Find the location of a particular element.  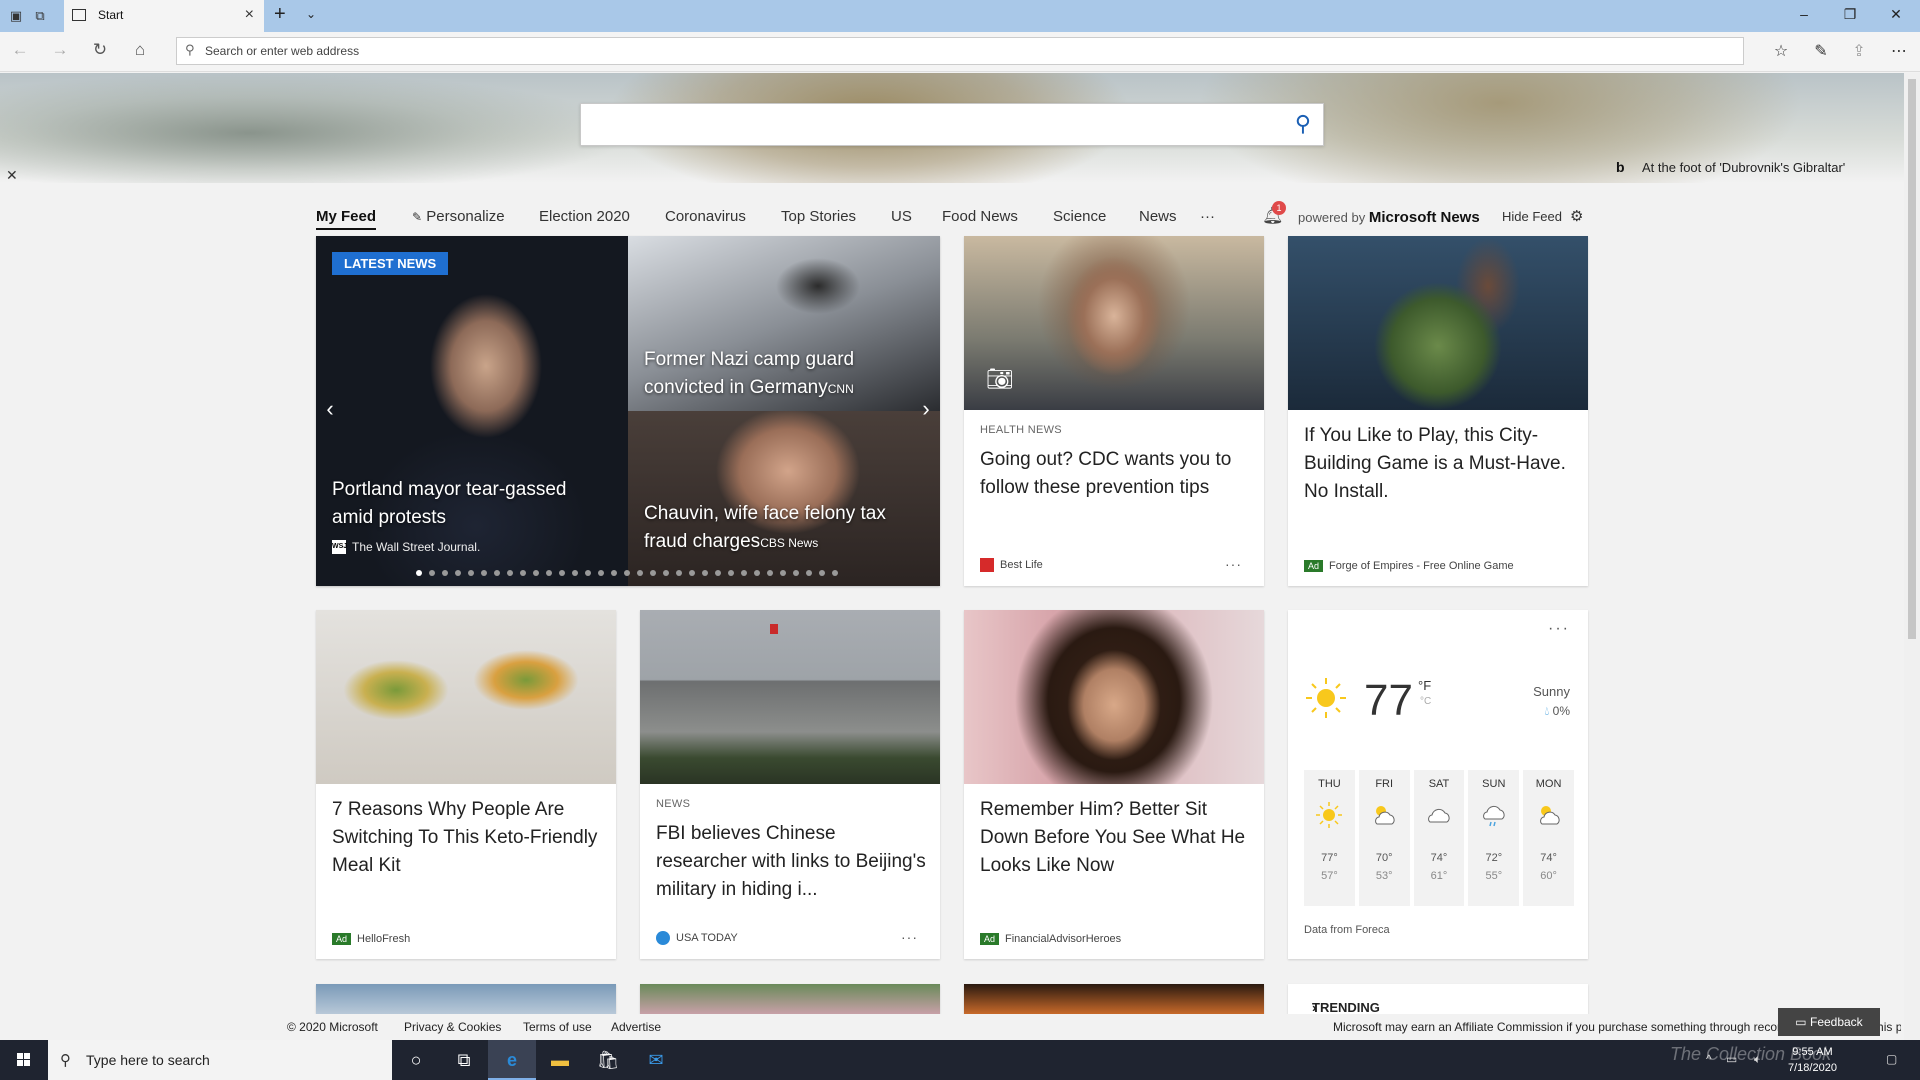

carousel-next-icon: › is located at coordinates (926, 409).